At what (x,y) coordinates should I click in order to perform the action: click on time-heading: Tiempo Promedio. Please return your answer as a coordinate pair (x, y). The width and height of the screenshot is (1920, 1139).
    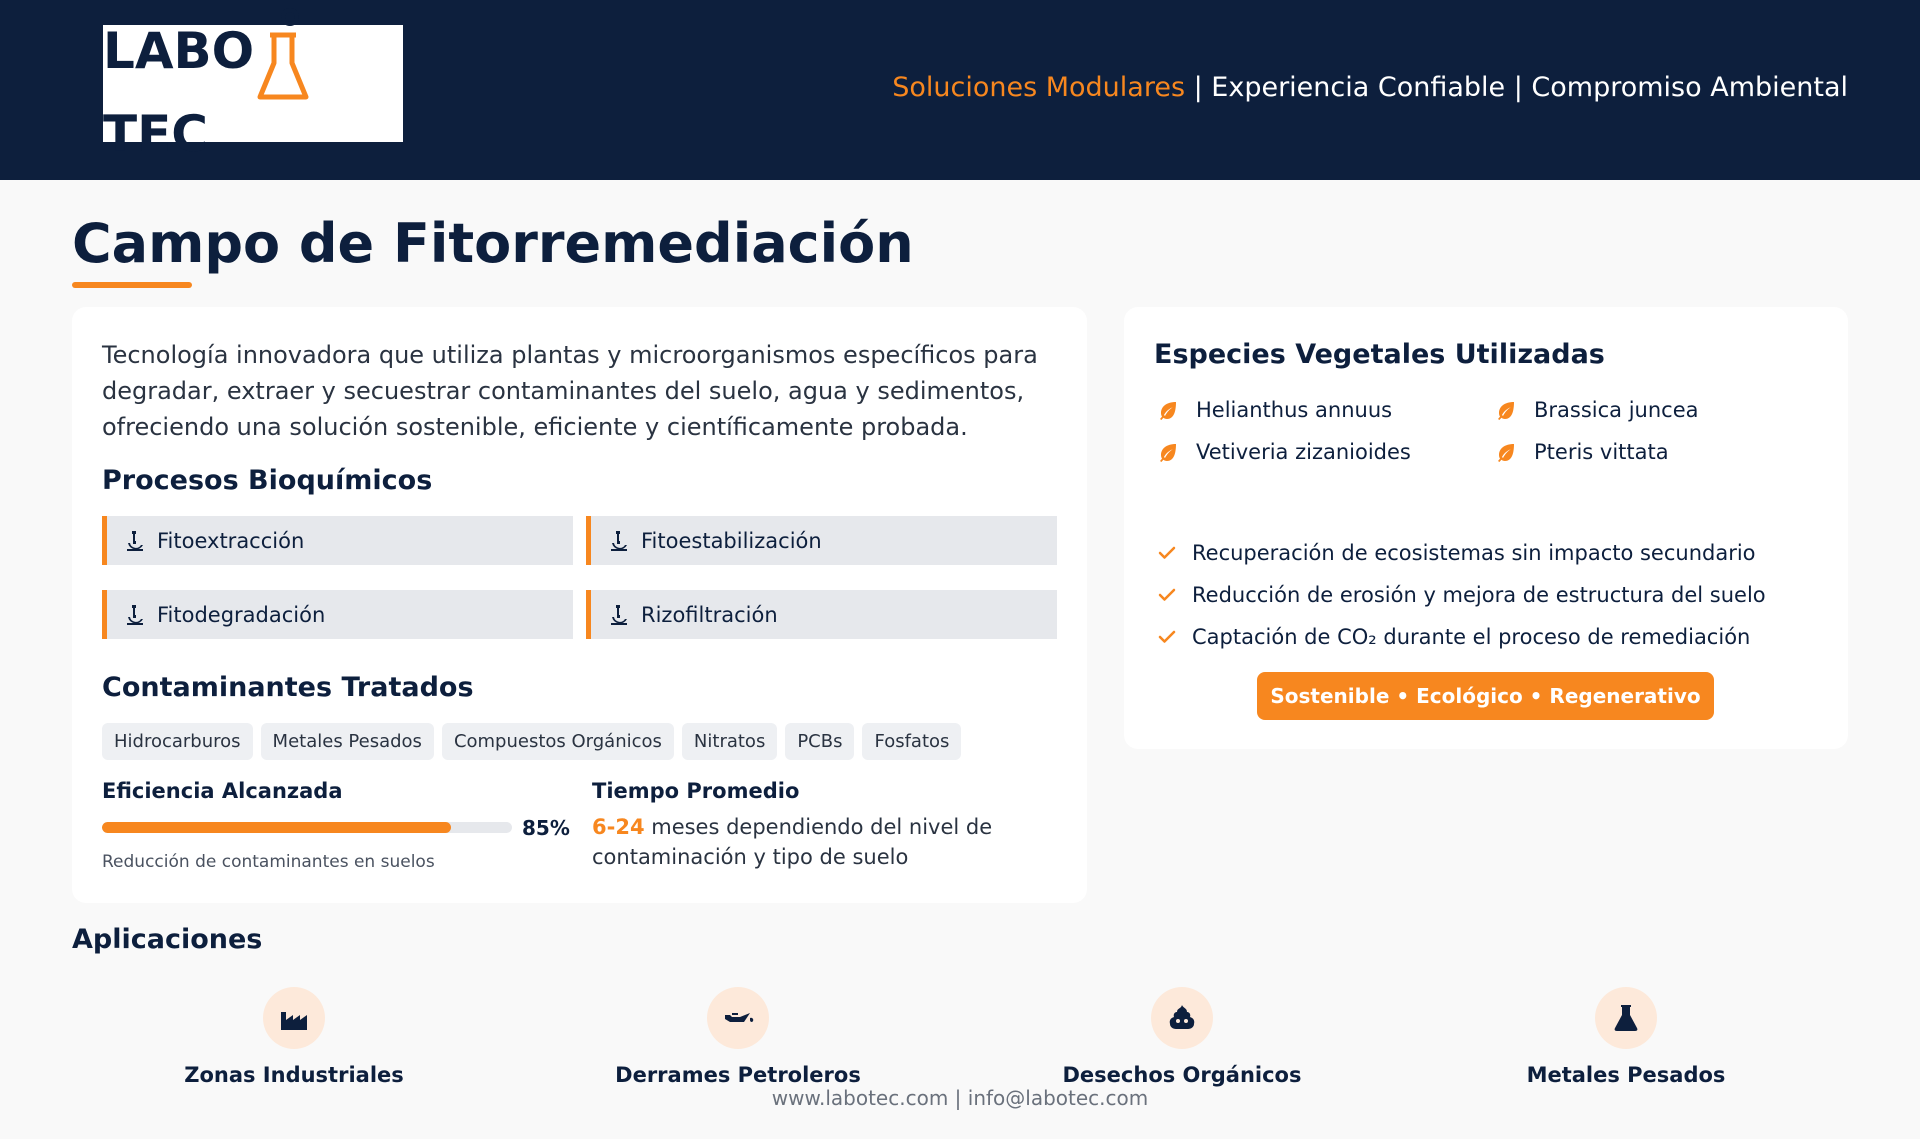
    Looking at the image, I should click on (696, 791).